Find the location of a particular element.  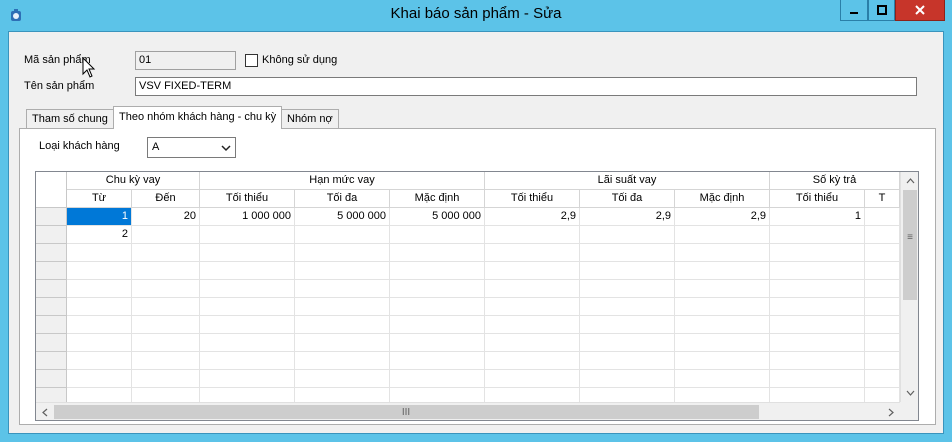

close-button is located at coordinates (920, 10).